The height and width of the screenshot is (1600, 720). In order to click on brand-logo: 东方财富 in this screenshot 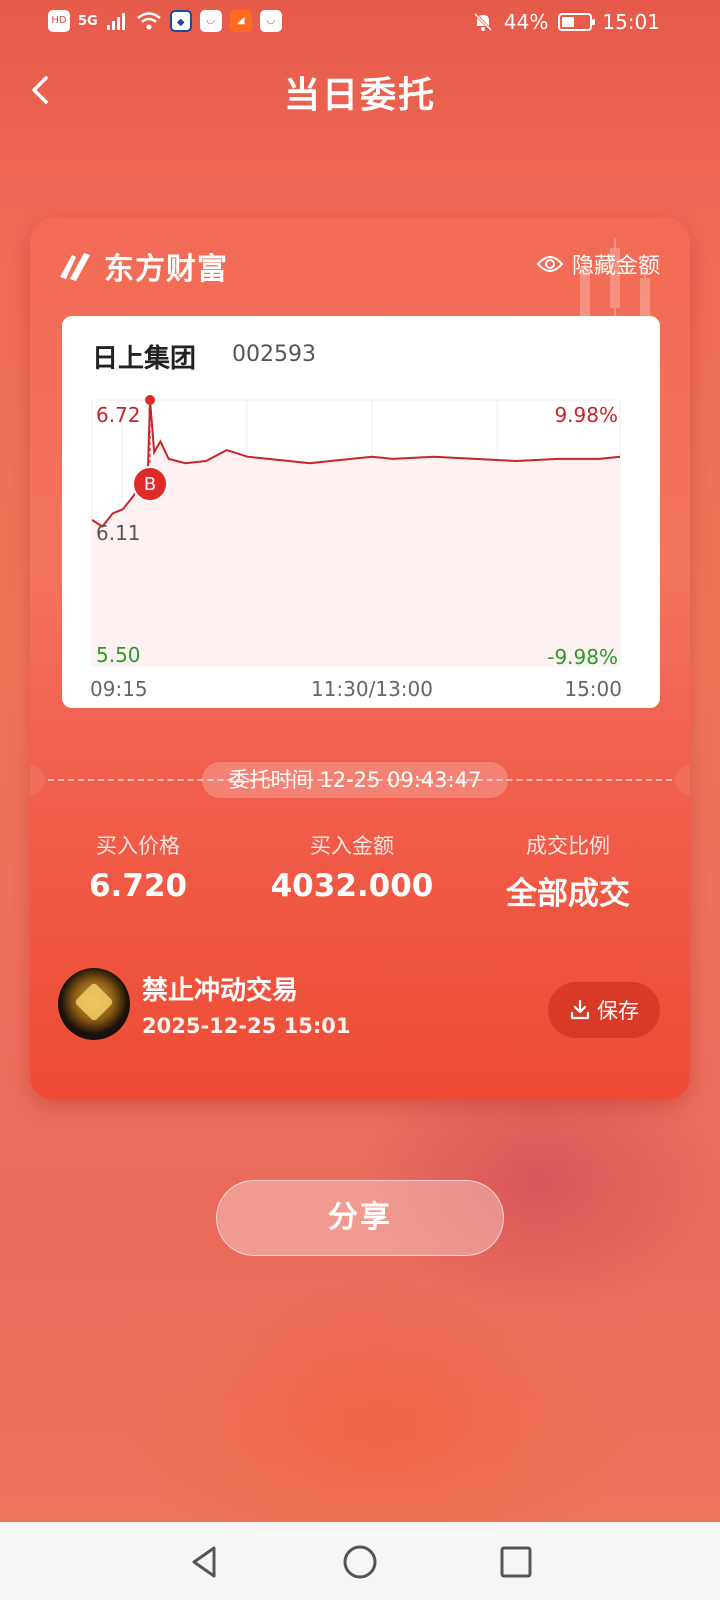, I will do `click(143, 266)`.